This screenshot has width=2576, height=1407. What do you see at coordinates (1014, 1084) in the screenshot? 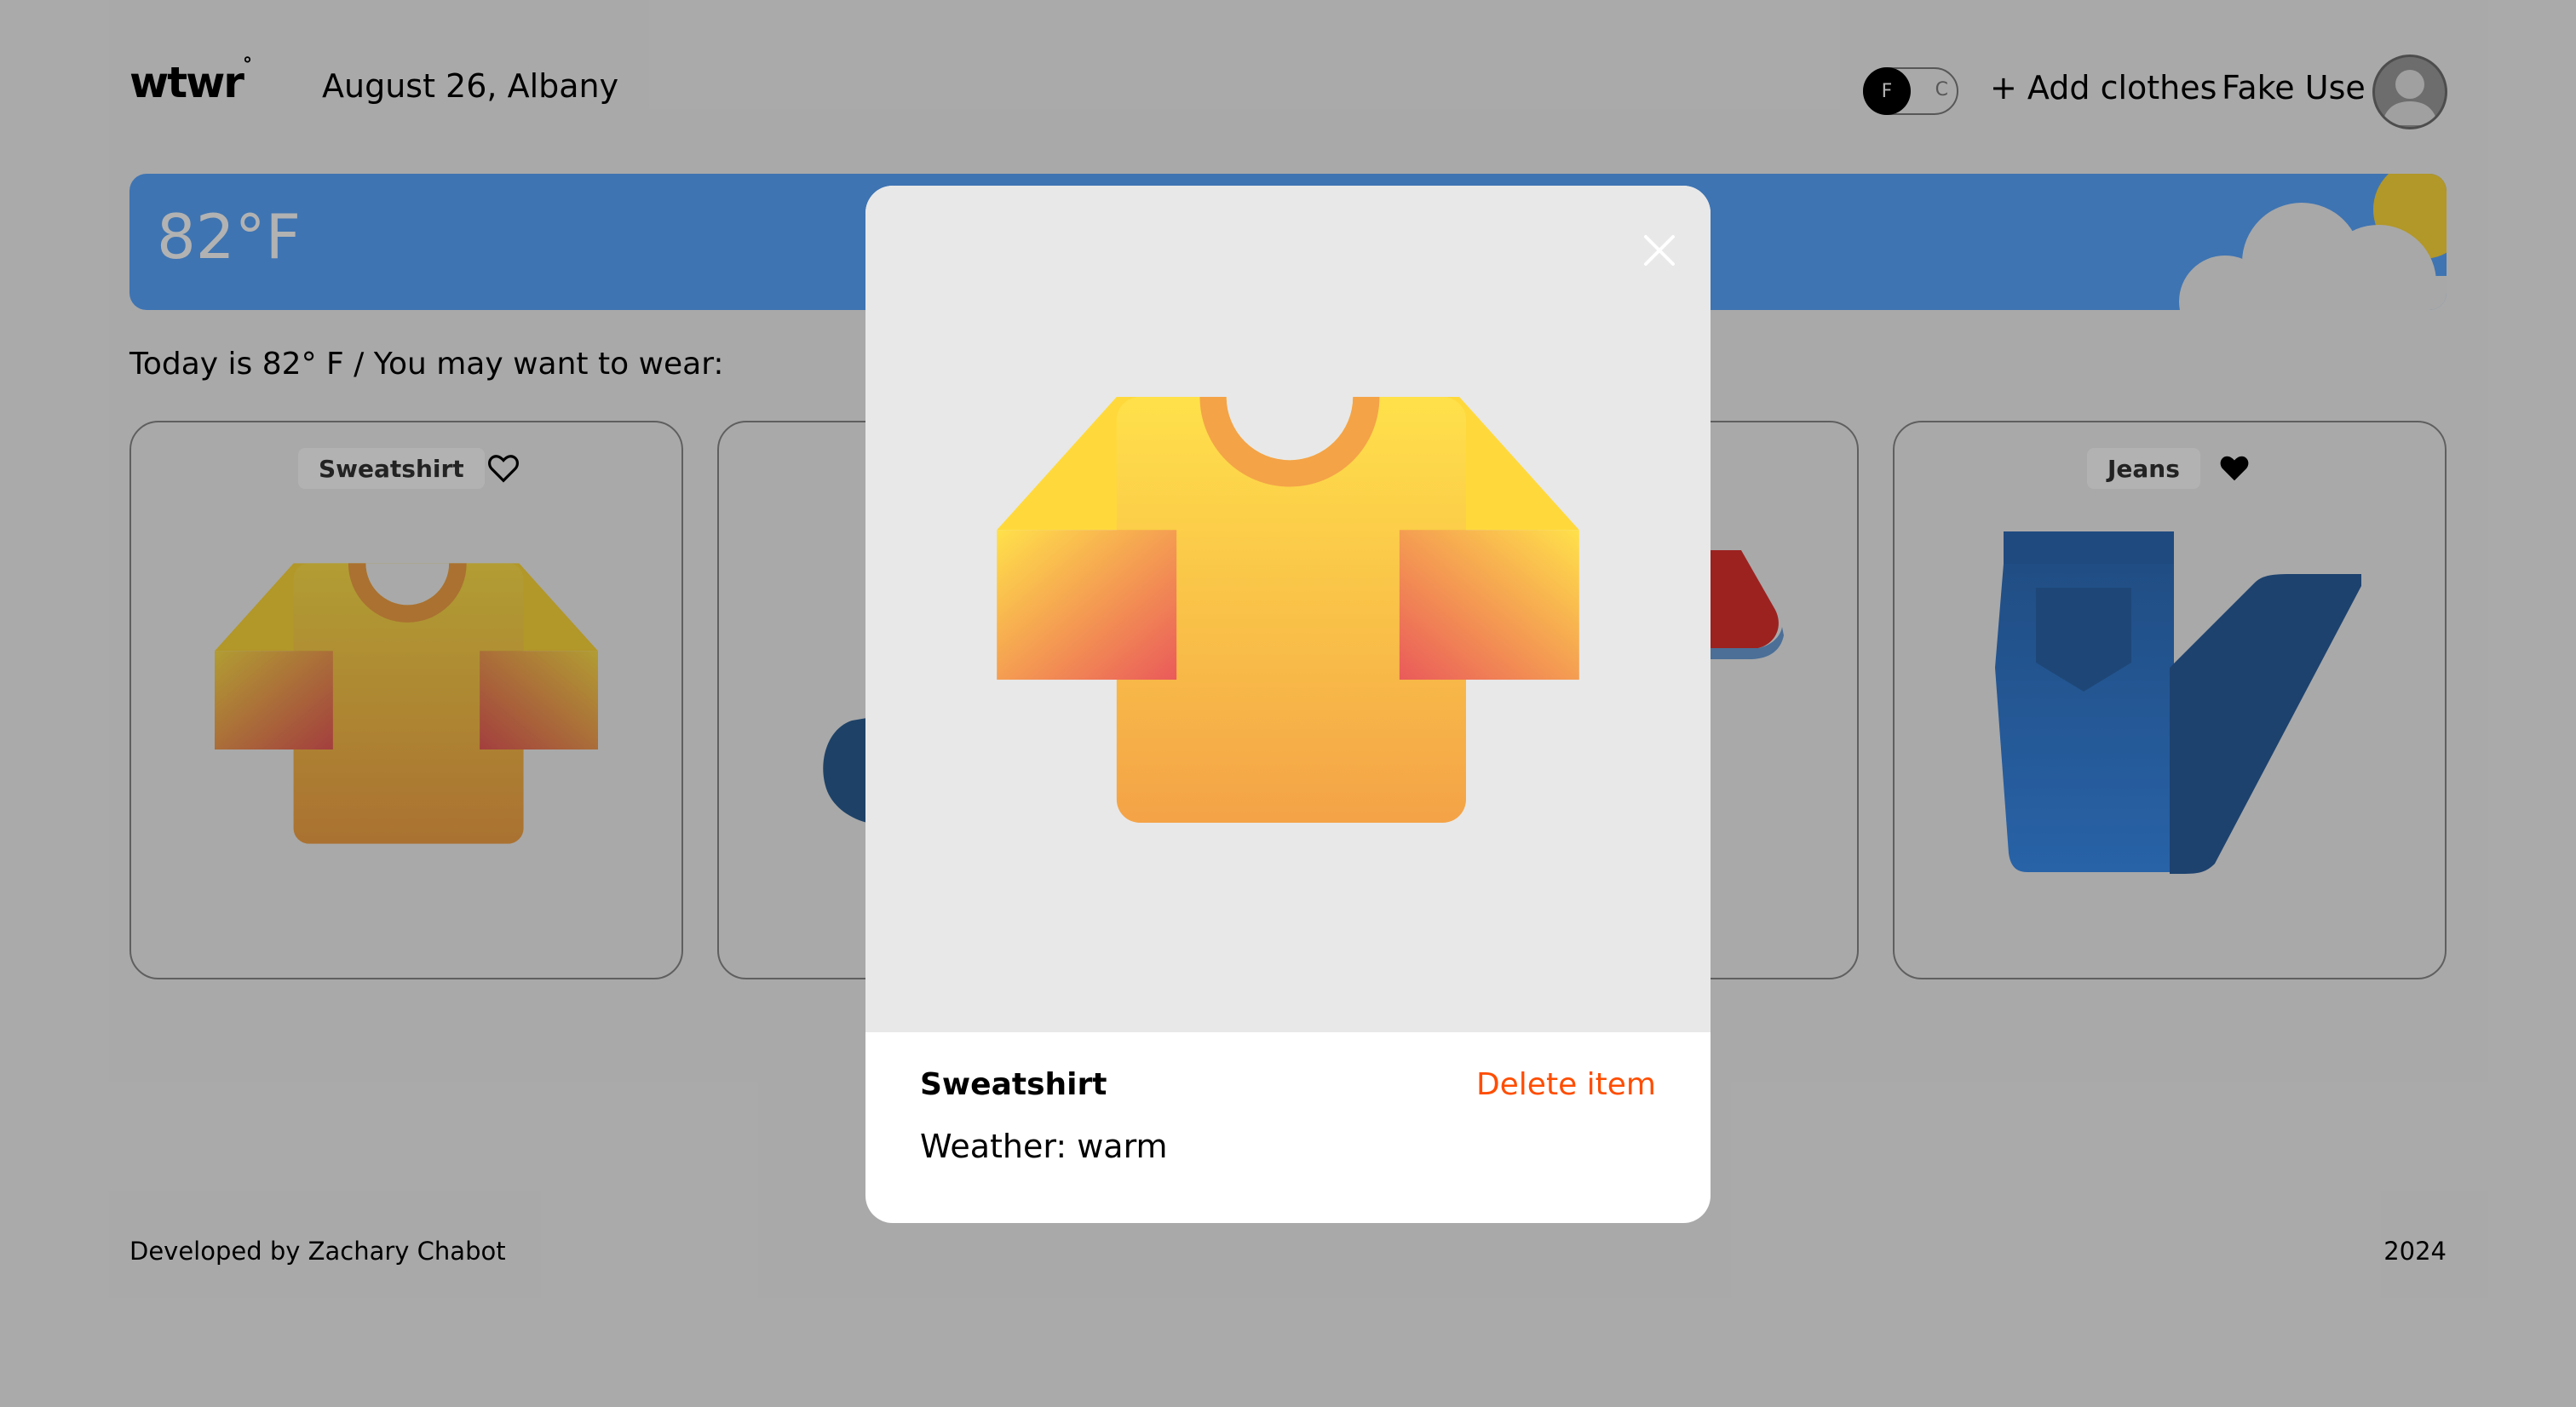
I see `modal-item-title: Sweatshirt` at bounding box center [1014, 1084].